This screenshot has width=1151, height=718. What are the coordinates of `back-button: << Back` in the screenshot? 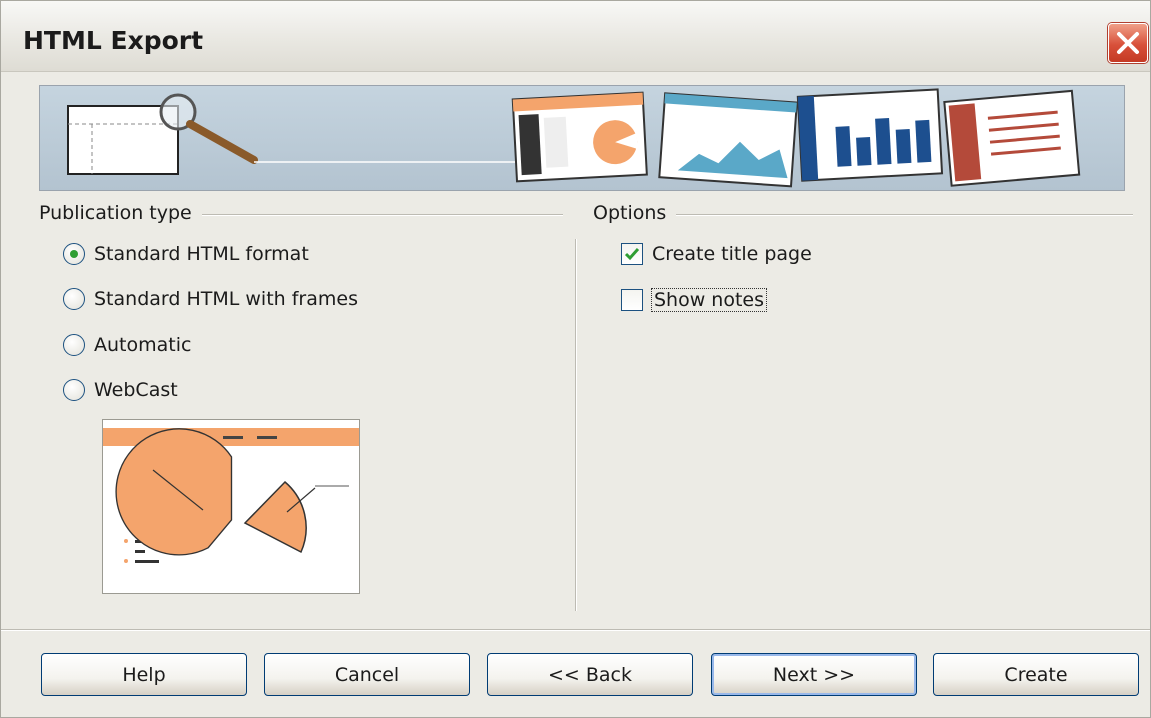 It's located at (590, 674).